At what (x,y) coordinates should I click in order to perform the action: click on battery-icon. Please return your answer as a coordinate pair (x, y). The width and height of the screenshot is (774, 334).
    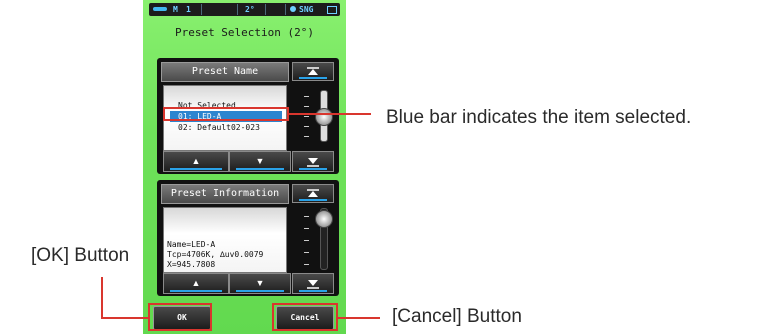
    Looking at the image, I should click on (160, 9).